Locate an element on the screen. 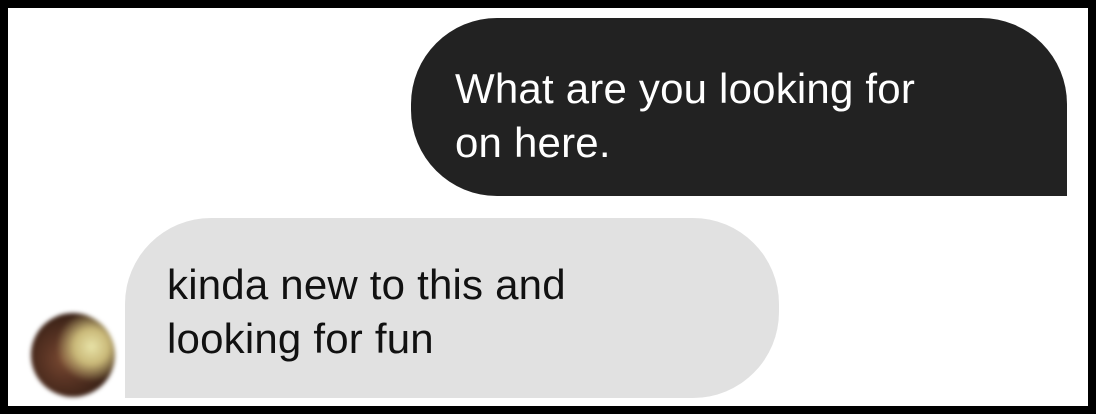  message-text-line: looking for fun is located at coordinates (300, 338).